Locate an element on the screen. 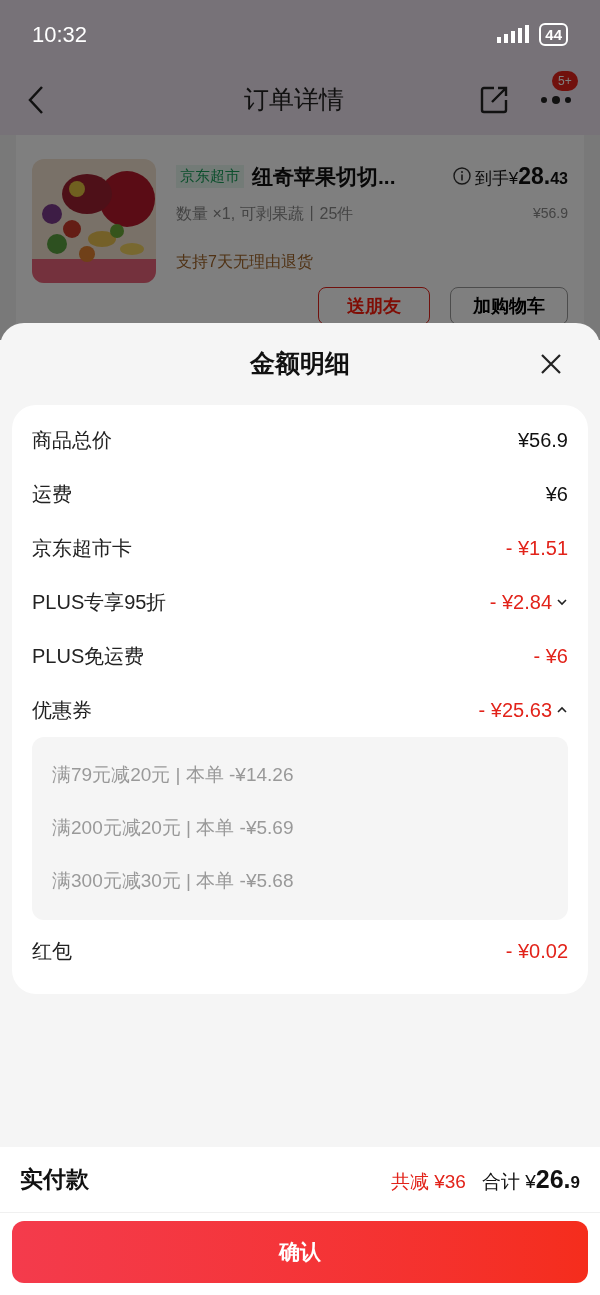  fee-label: 京东超市卡 is located at coordinates (82, 548).